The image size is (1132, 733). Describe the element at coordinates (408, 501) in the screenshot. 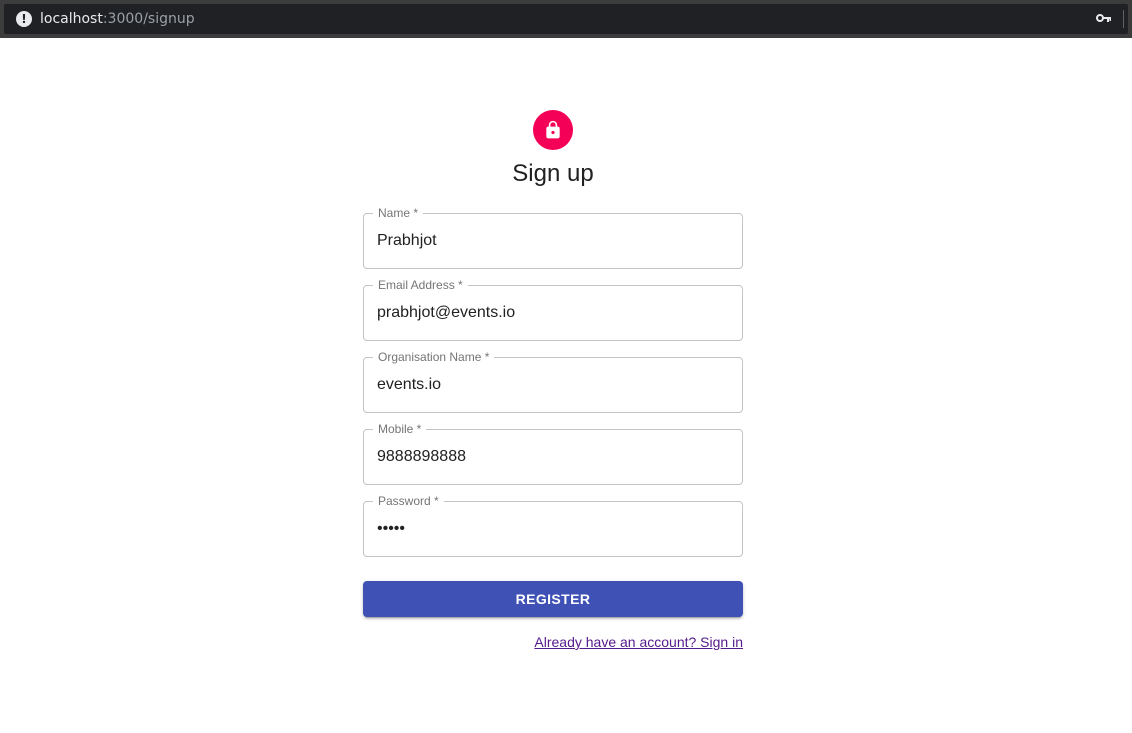

I see `password-label: Password *` at that location.